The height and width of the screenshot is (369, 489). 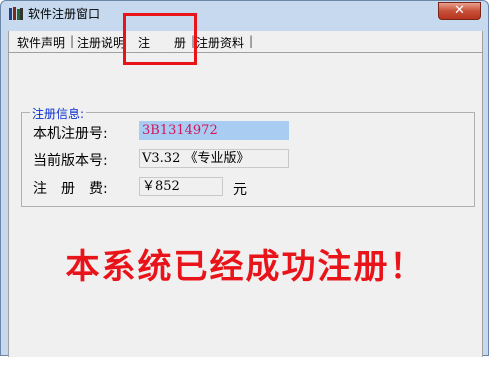 I want to click on version-field: V3.32 《专业版》, so click(x=214, y=158).